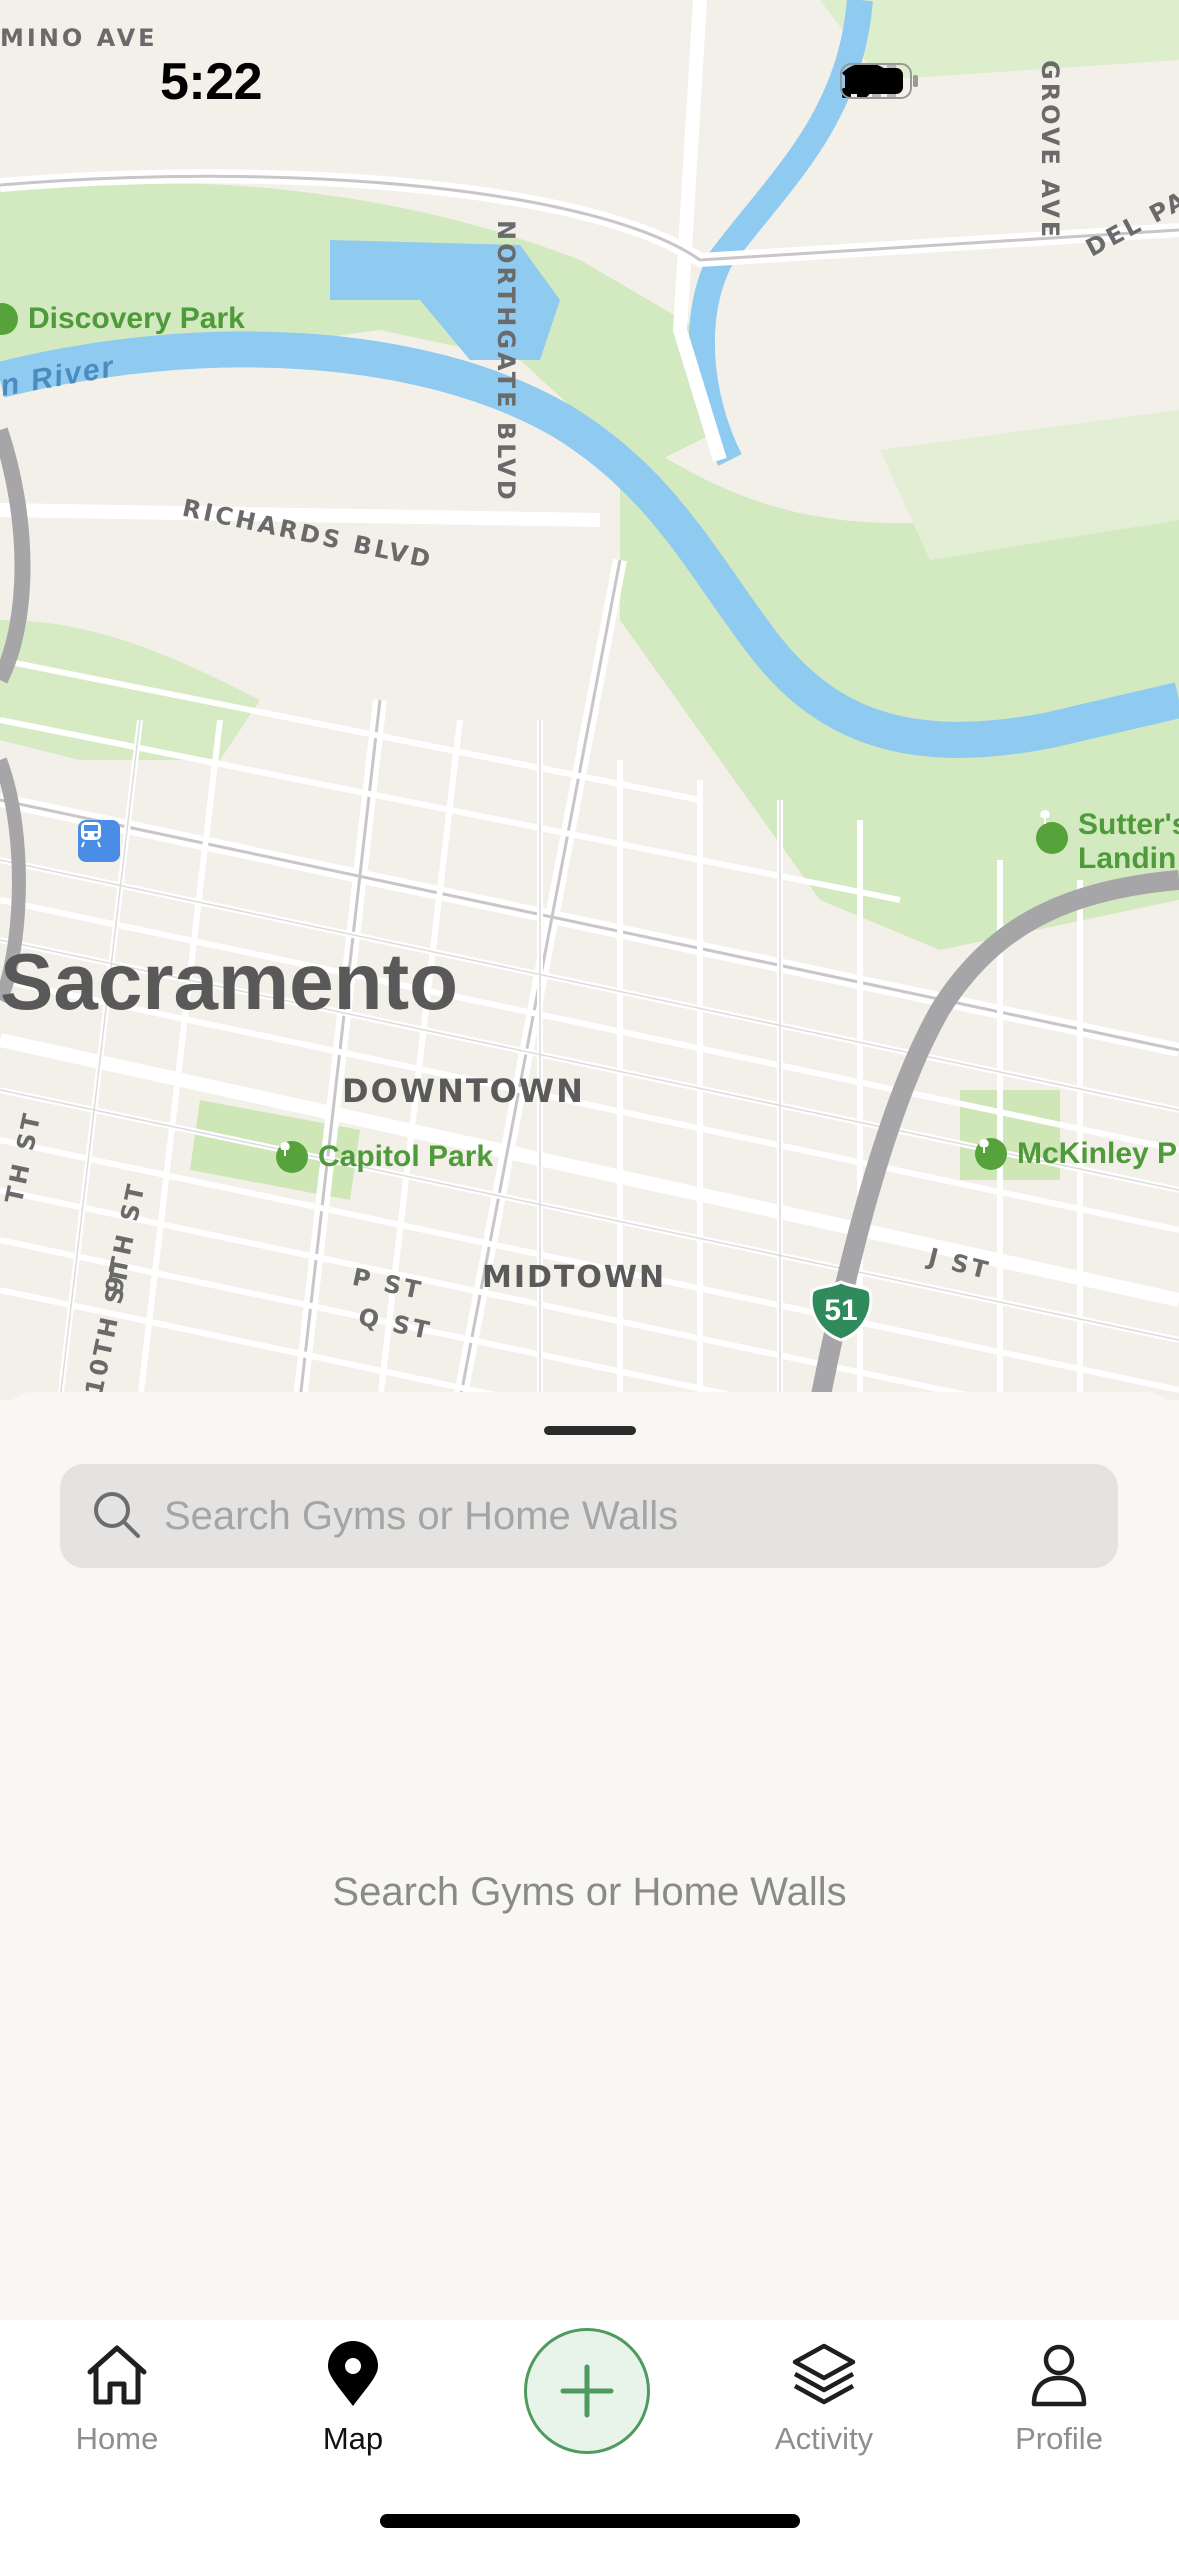  I want to click on plus-icon, so click(587, 2391).